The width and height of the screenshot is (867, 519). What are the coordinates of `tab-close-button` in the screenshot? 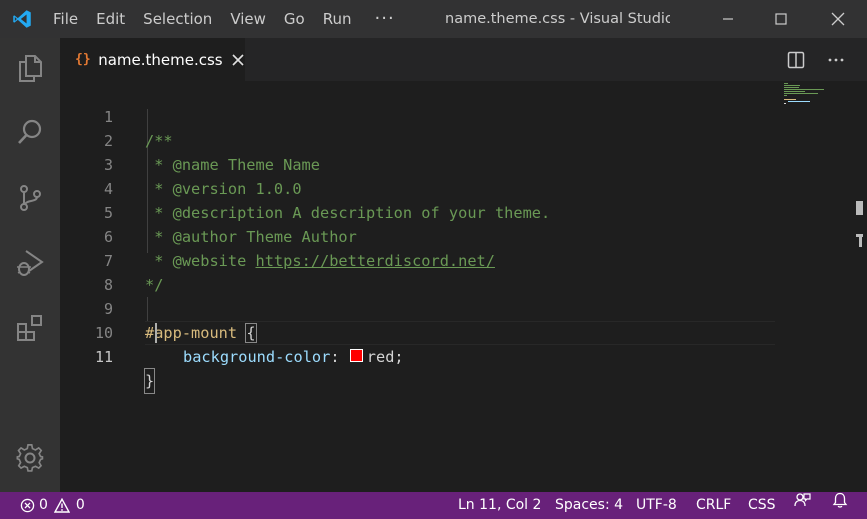 It's located at (238, 60).